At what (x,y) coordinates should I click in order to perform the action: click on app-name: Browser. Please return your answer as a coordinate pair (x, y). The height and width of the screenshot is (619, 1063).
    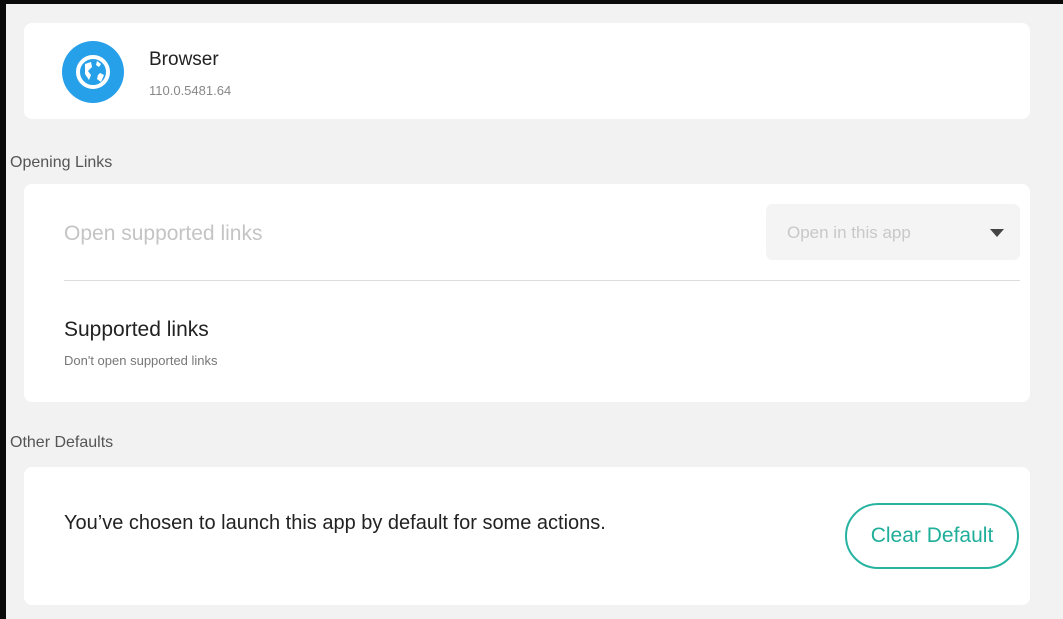
    Looking at the image, I should click on (184, 59).